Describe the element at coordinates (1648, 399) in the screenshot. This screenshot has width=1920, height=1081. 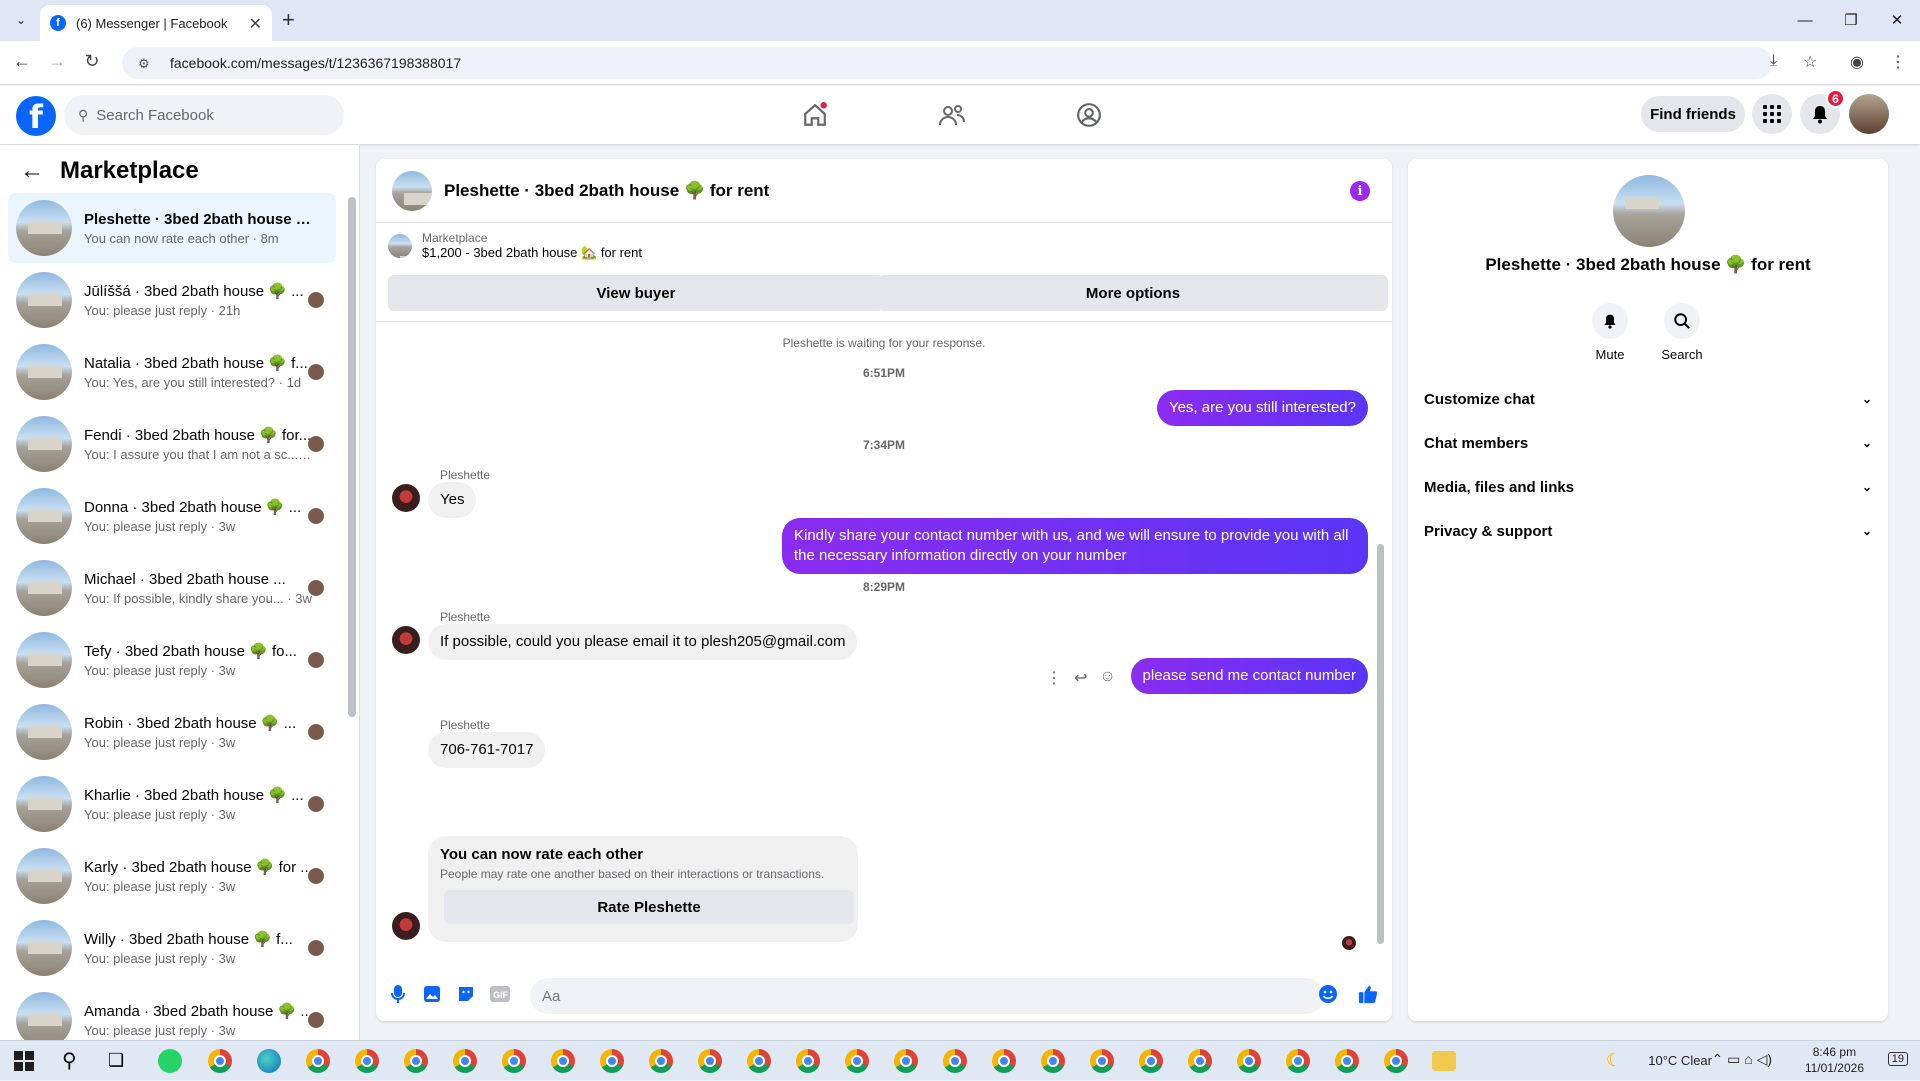
I see `customize-chat-row: Customize chat ⌄` at that location.